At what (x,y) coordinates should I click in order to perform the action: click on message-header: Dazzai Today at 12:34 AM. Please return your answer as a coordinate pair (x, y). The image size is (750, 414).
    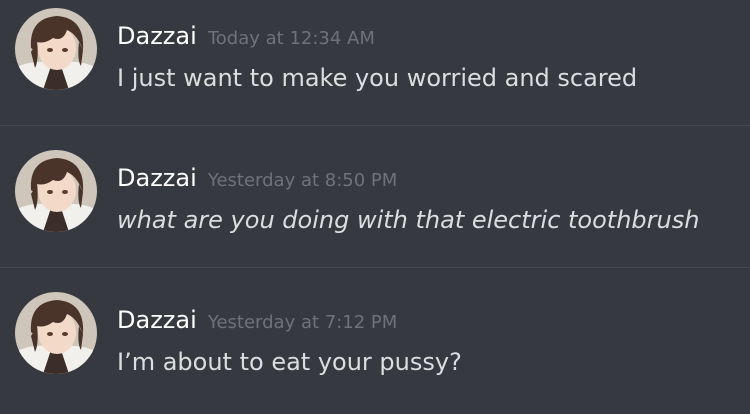
    Looking at the image, I should click on (246, 36).